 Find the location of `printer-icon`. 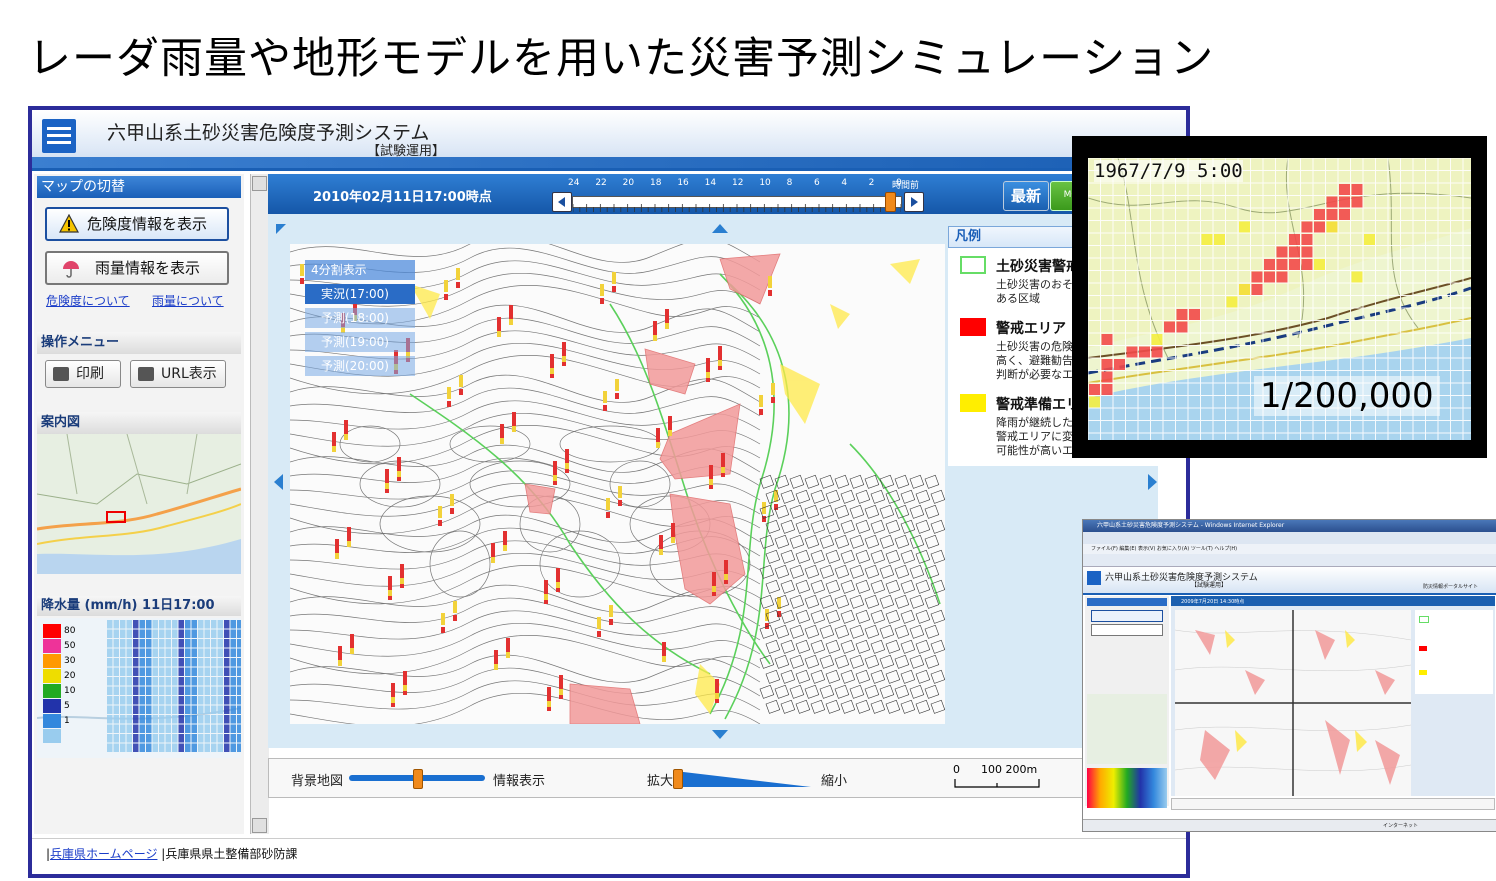

printer-icon is located at coordinates (61, 374).